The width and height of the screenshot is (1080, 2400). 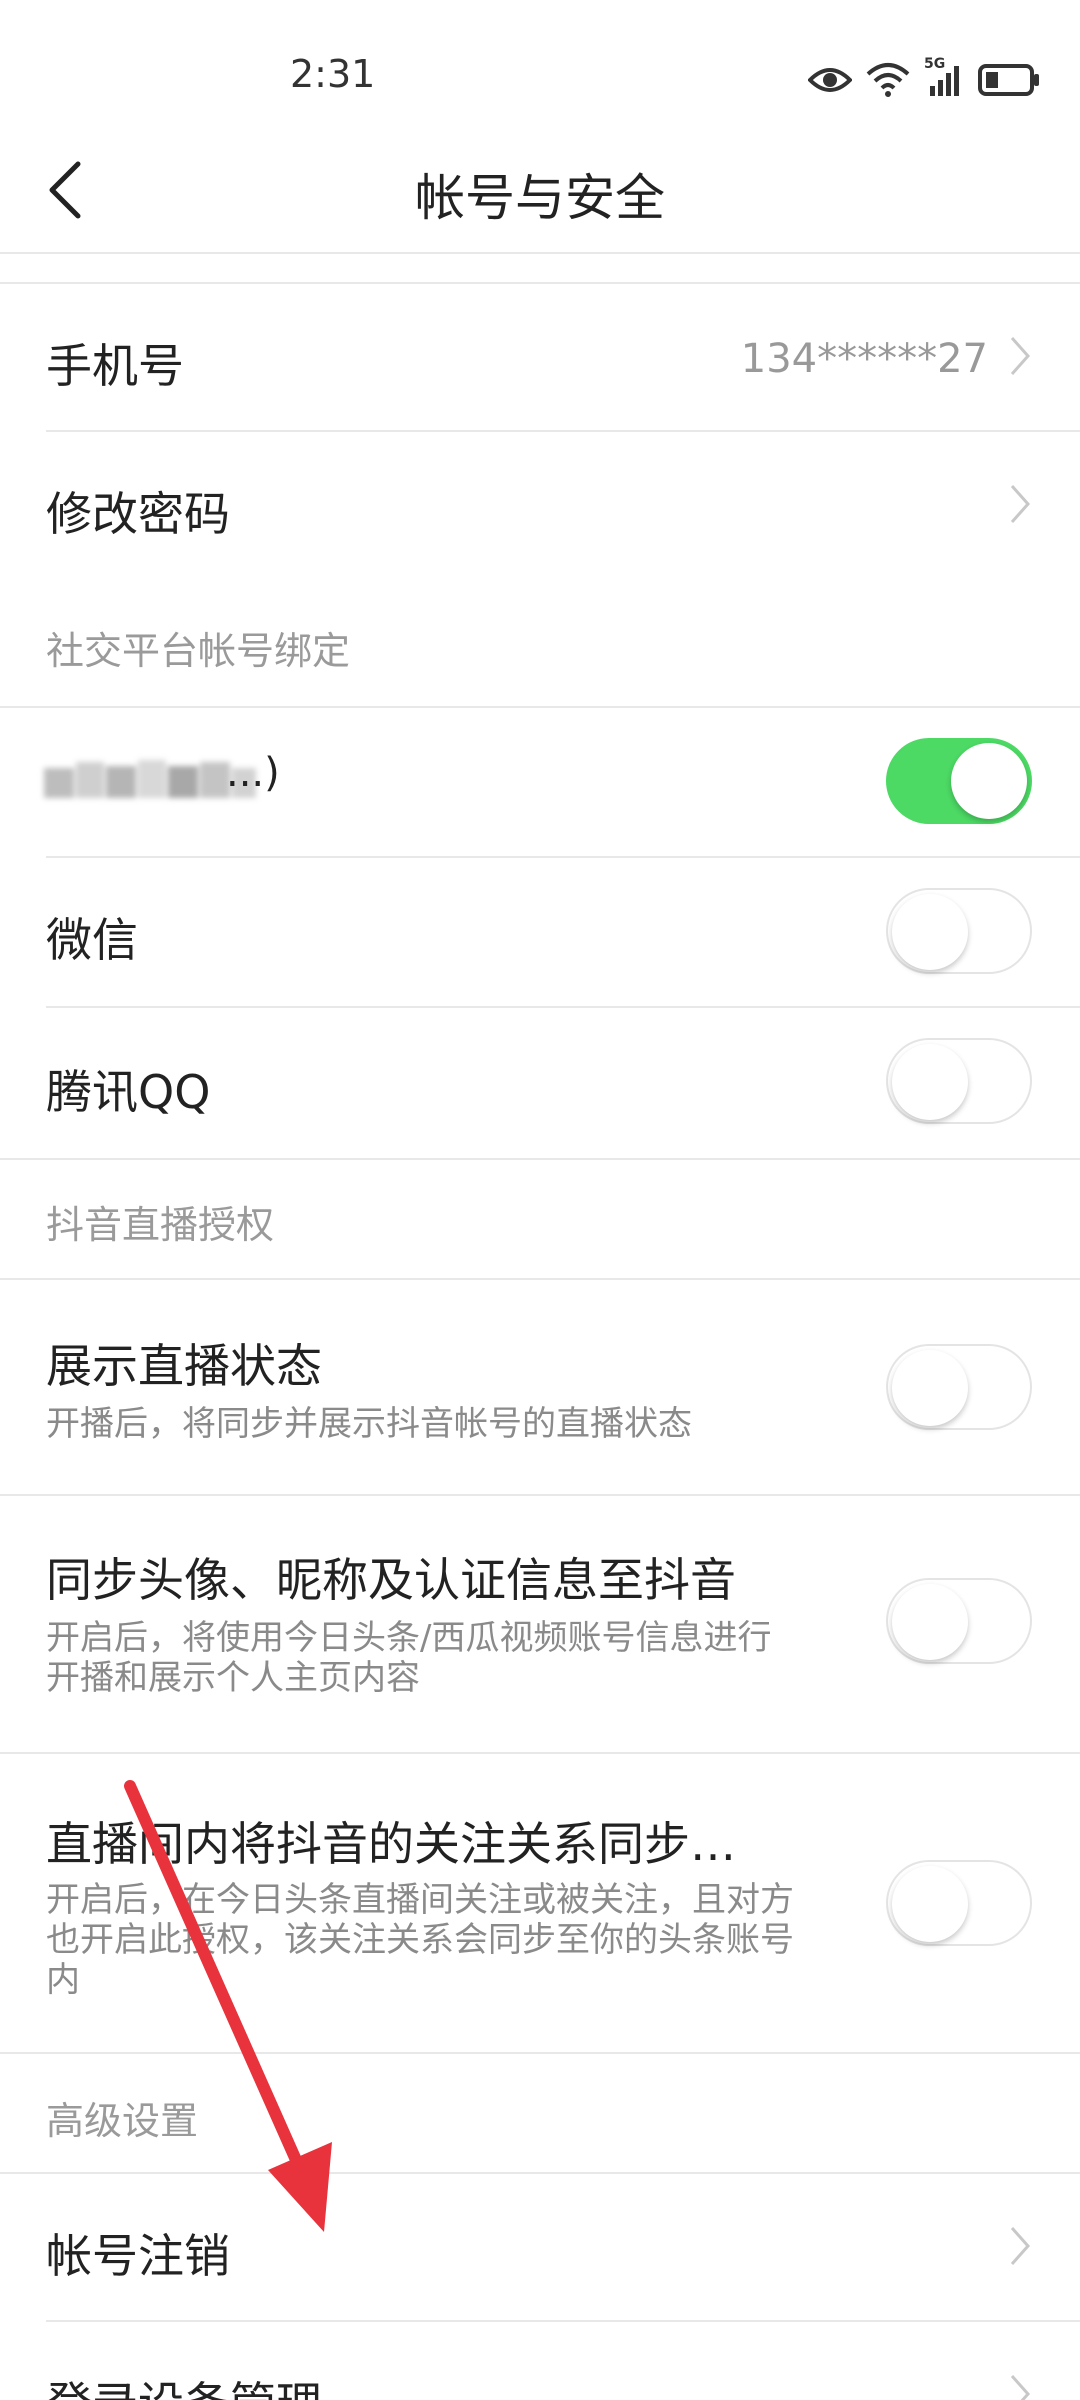 What do you see at coordinates (391, 1580) in the screenshot?
I see `sync-profile-label: 同步头像、昵称及认证信息至抖音` at bounding box center [391, 1580].